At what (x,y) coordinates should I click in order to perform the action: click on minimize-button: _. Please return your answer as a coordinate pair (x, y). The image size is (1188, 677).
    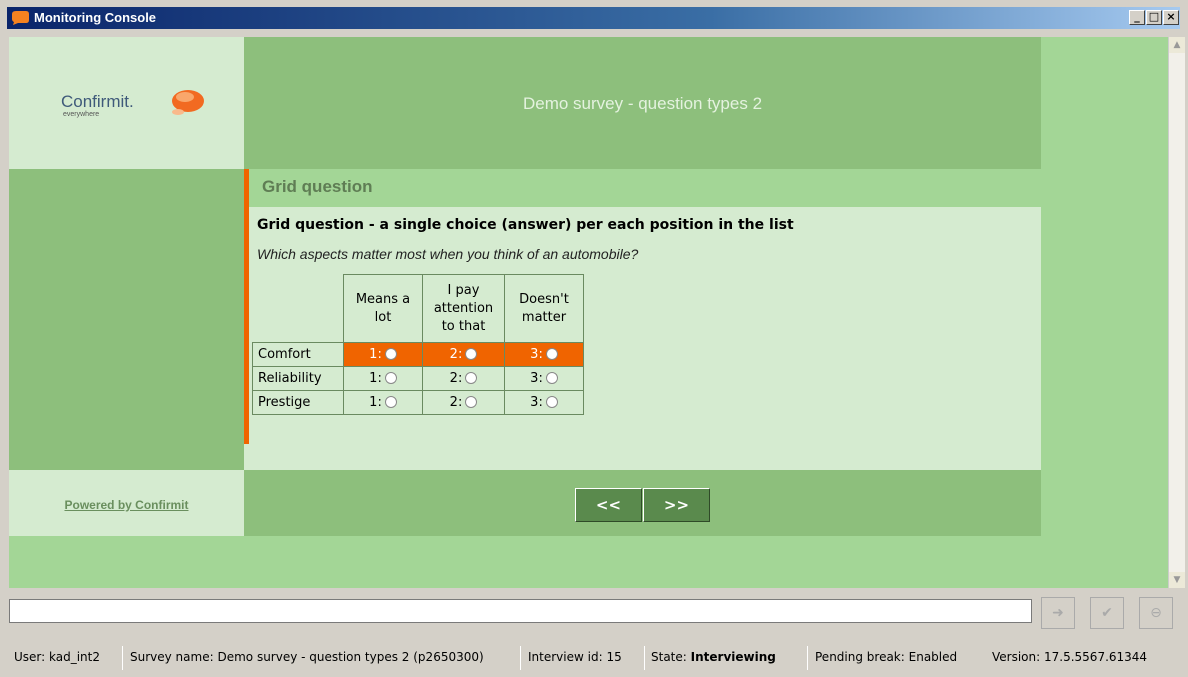
    Looking at the image, I should click on (1137, 17).